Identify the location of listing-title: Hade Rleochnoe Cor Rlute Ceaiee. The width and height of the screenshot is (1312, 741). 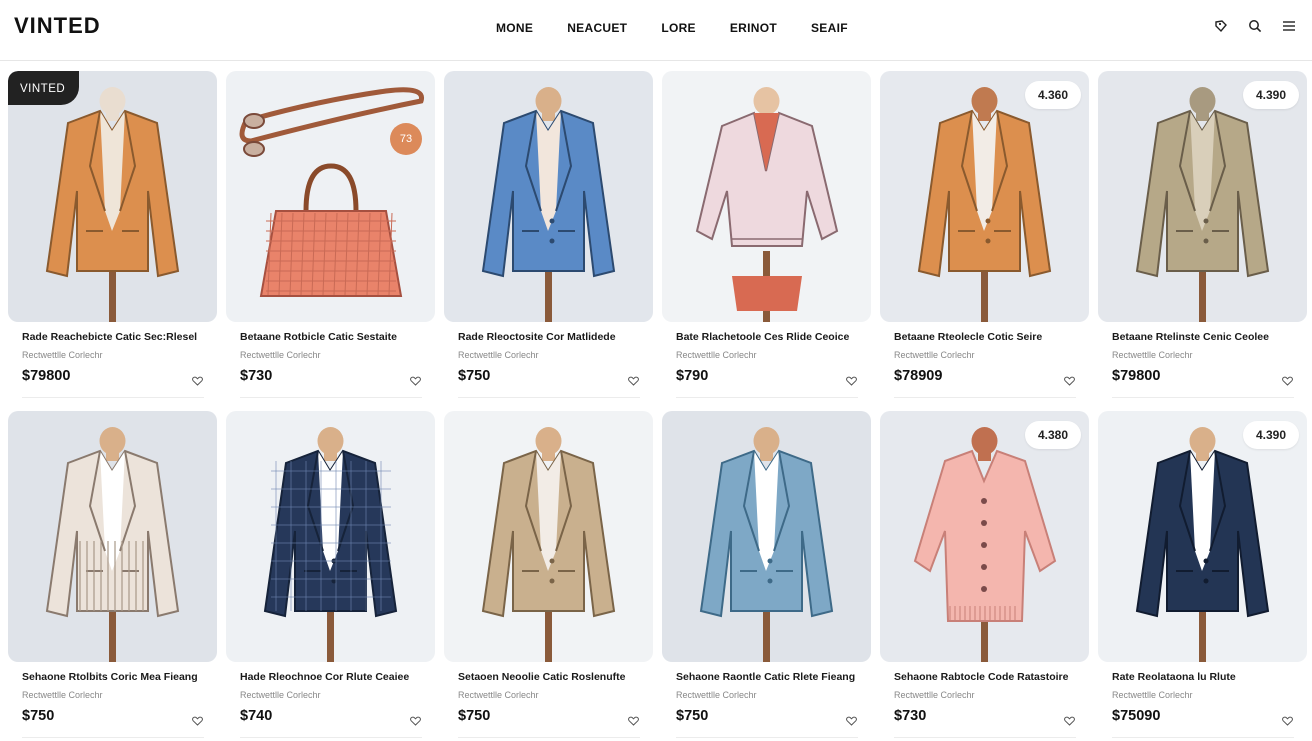
(337, 677).